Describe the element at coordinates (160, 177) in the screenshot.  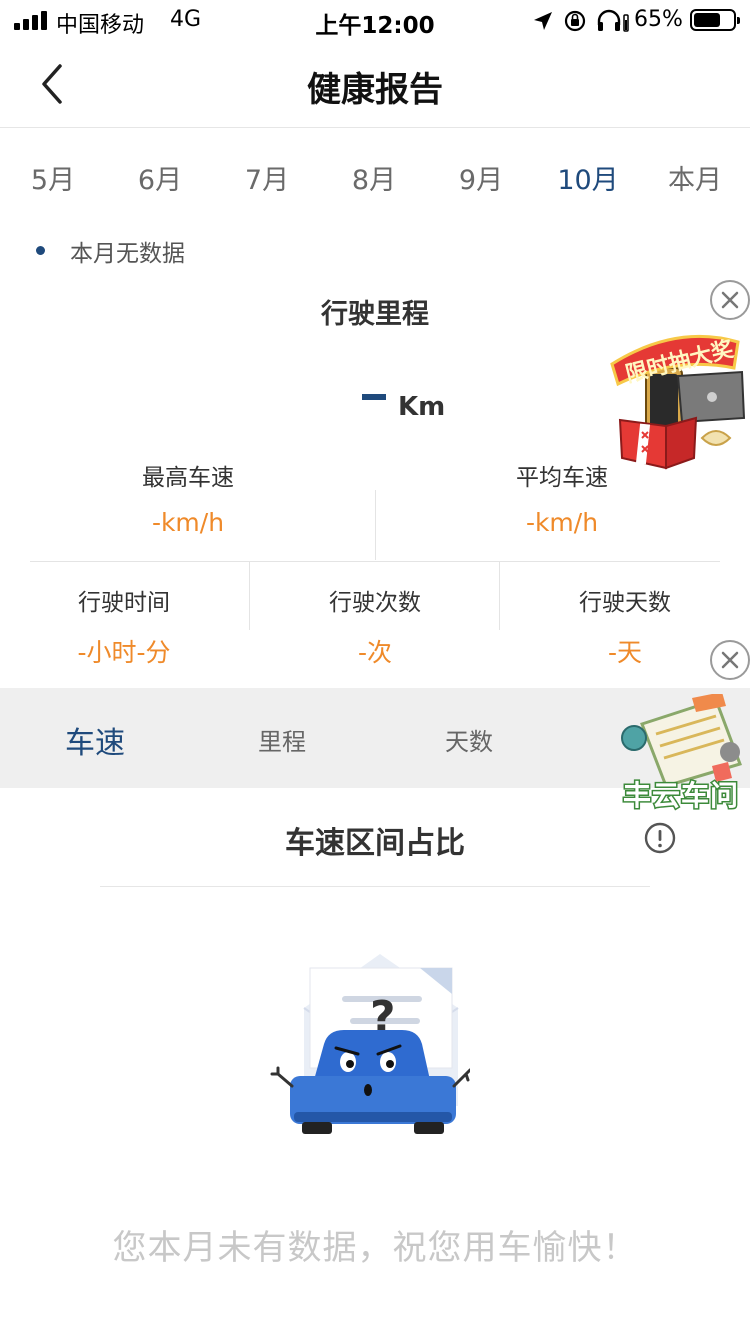
I see `tab-month: 6月` at that location.